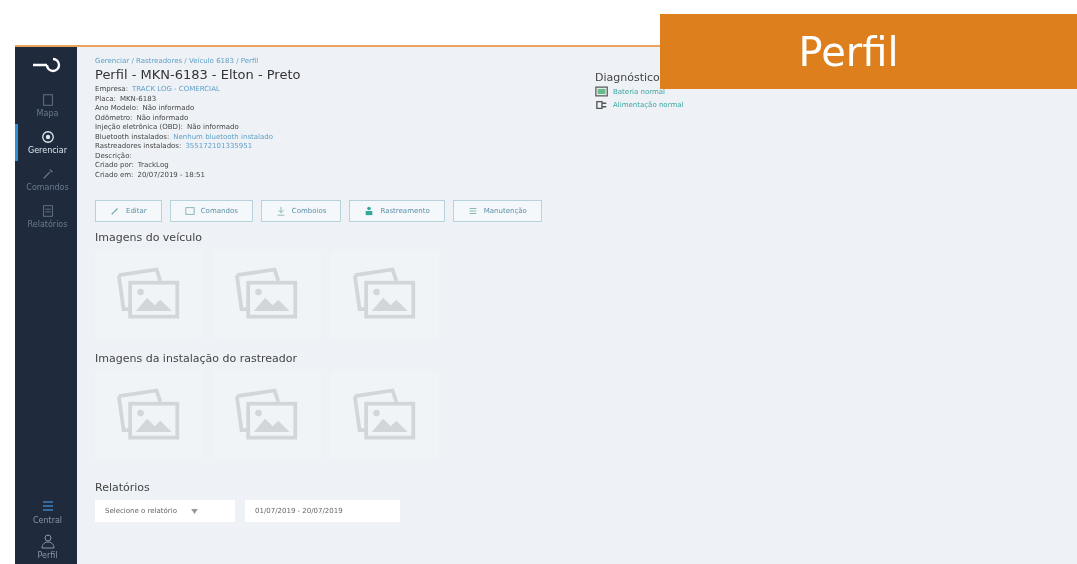 The image size is (1077, 564). I want to click on sidebar-item: Comandos, so click(46, 179).